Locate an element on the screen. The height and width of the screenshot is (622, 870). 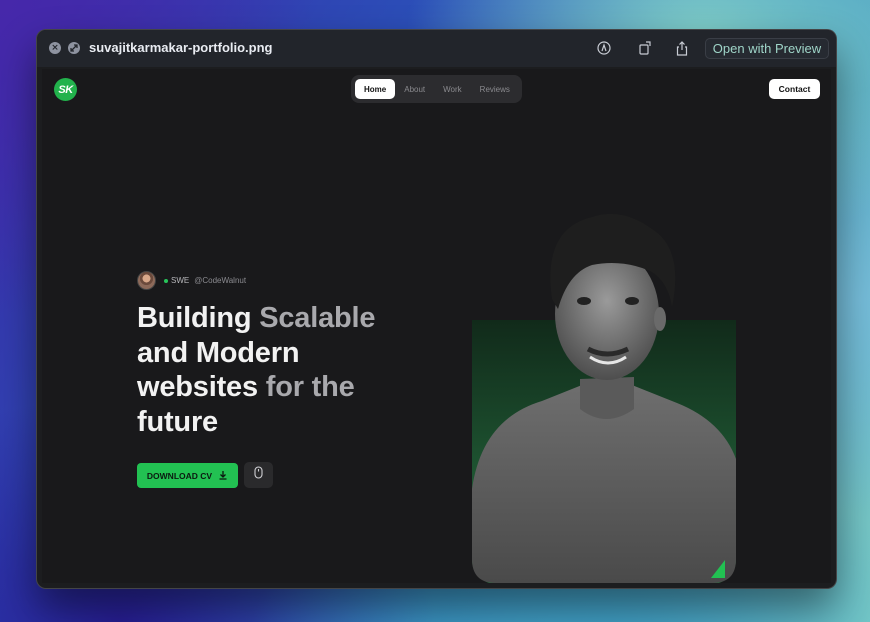
headline-part: websites is located at coordinates (201, 387).